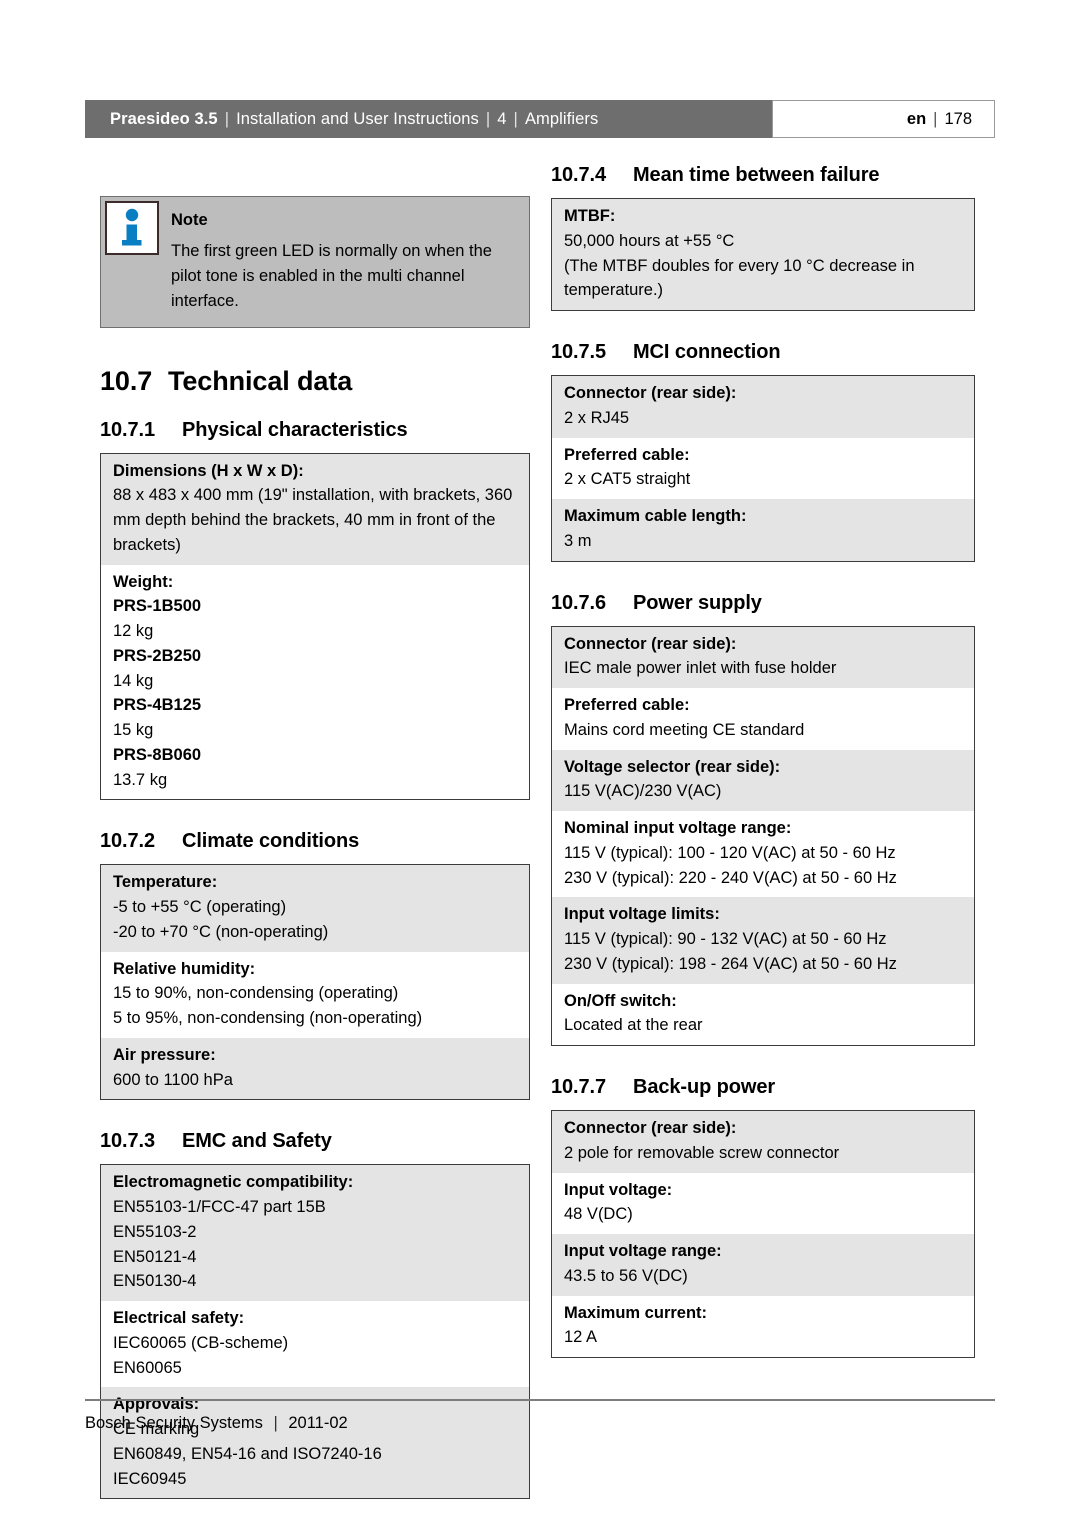  Describe the element at coordinates (650, 643) in the screenshot. I see `spec-row-label: Connector (rear side):` at that location.